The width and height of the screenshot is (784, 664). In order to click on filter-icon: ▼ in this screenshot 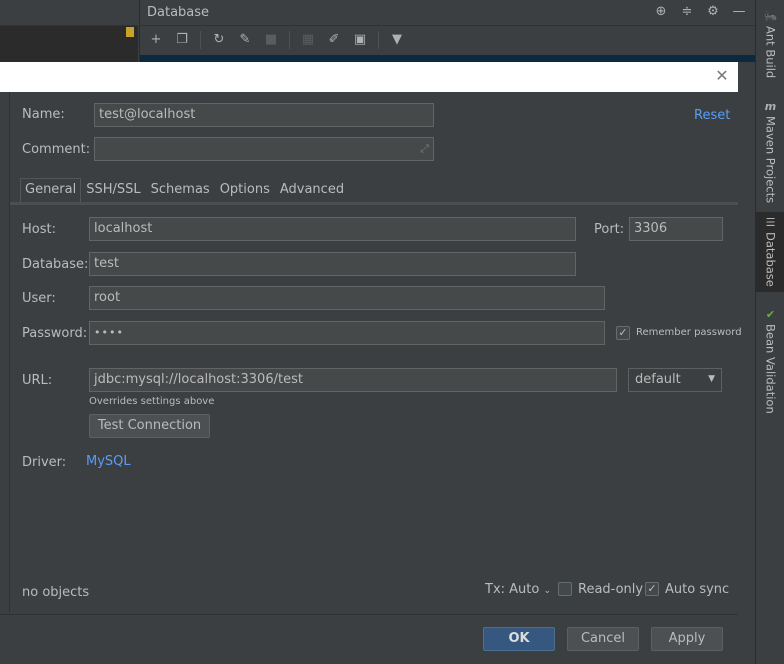, I will do `click(397, 40)`.